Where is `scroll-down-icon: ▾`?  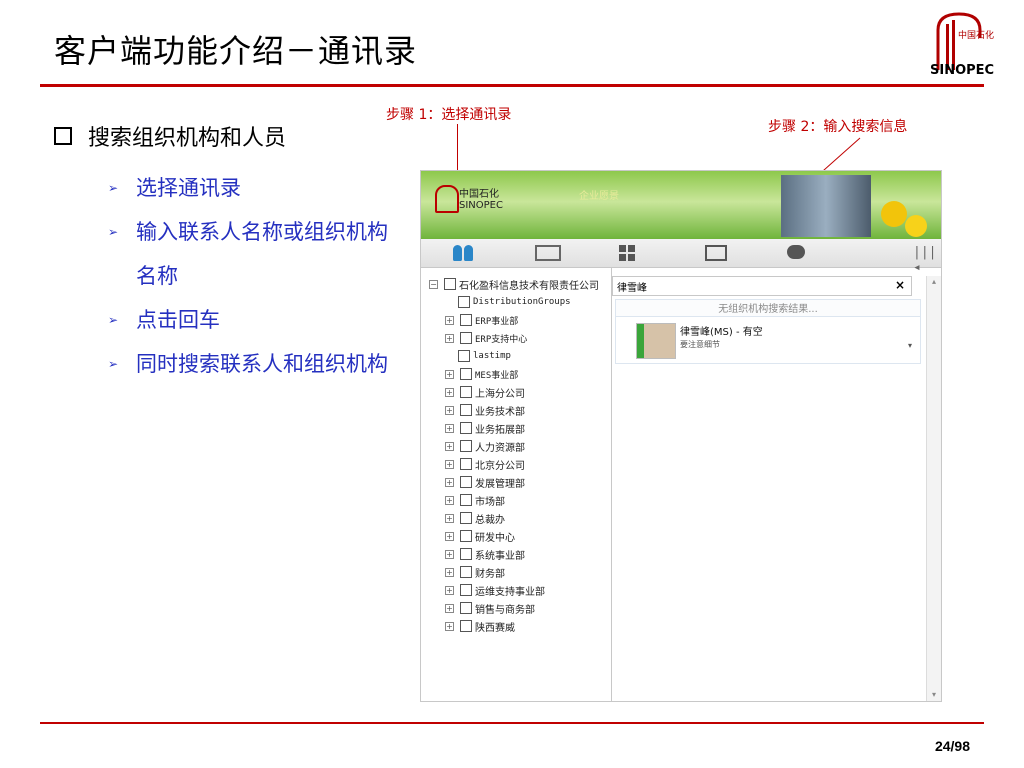 scroll-down-icon: ▾ is located at coordinates (934, 695).